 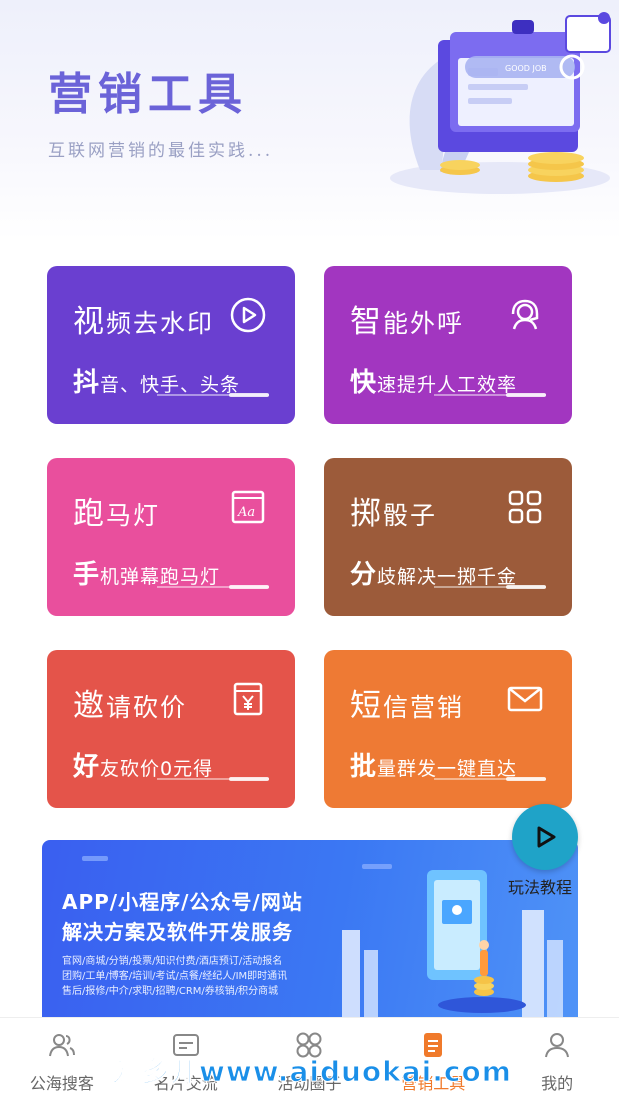 I want to click on card-title: 视频去水印, so click(x=144, y=322).